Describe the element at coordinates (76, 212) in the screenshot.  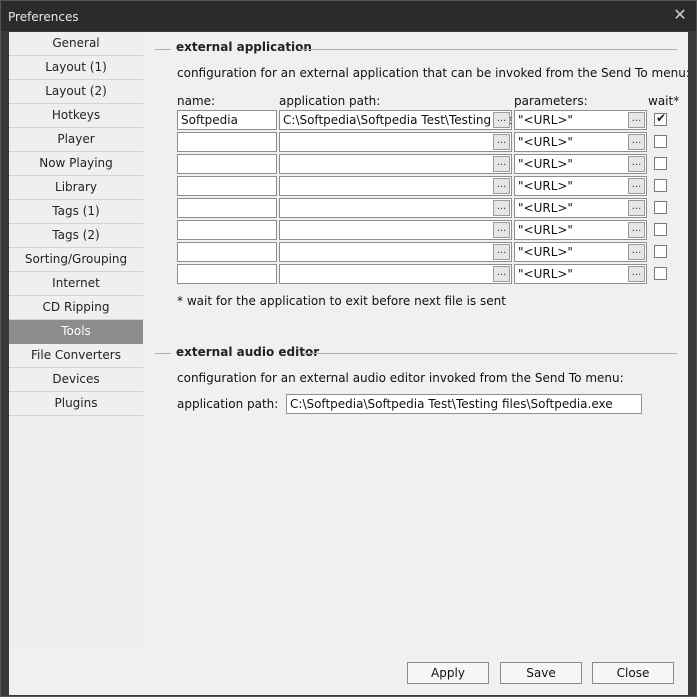
I see `sidebar-item-tags-1: Tags (1)` at that location.